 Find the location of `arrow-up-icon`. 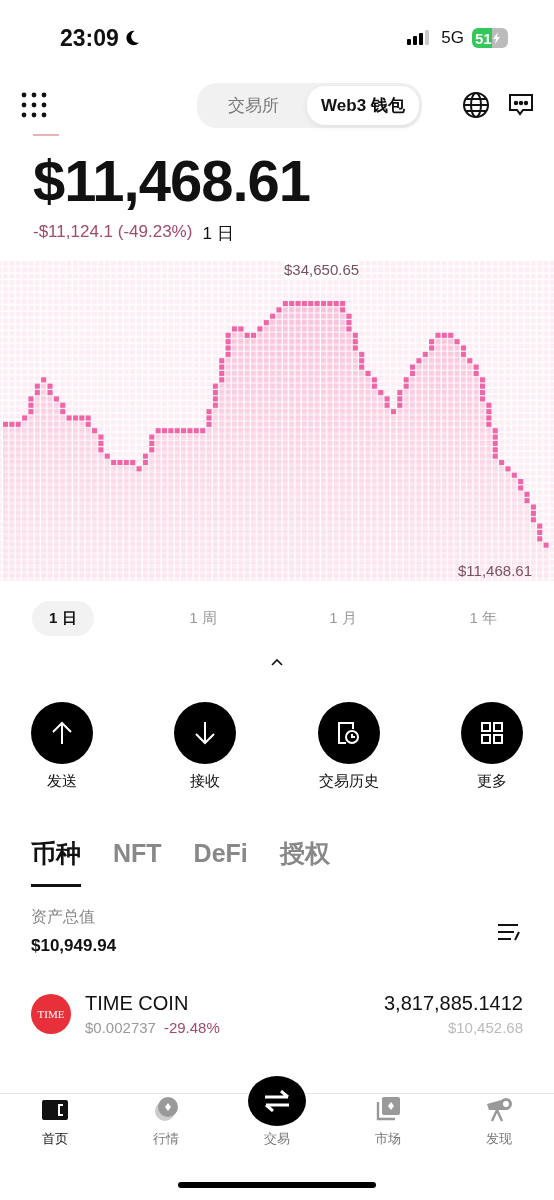

arrow-up-icon is located at coordinates (62, 733).